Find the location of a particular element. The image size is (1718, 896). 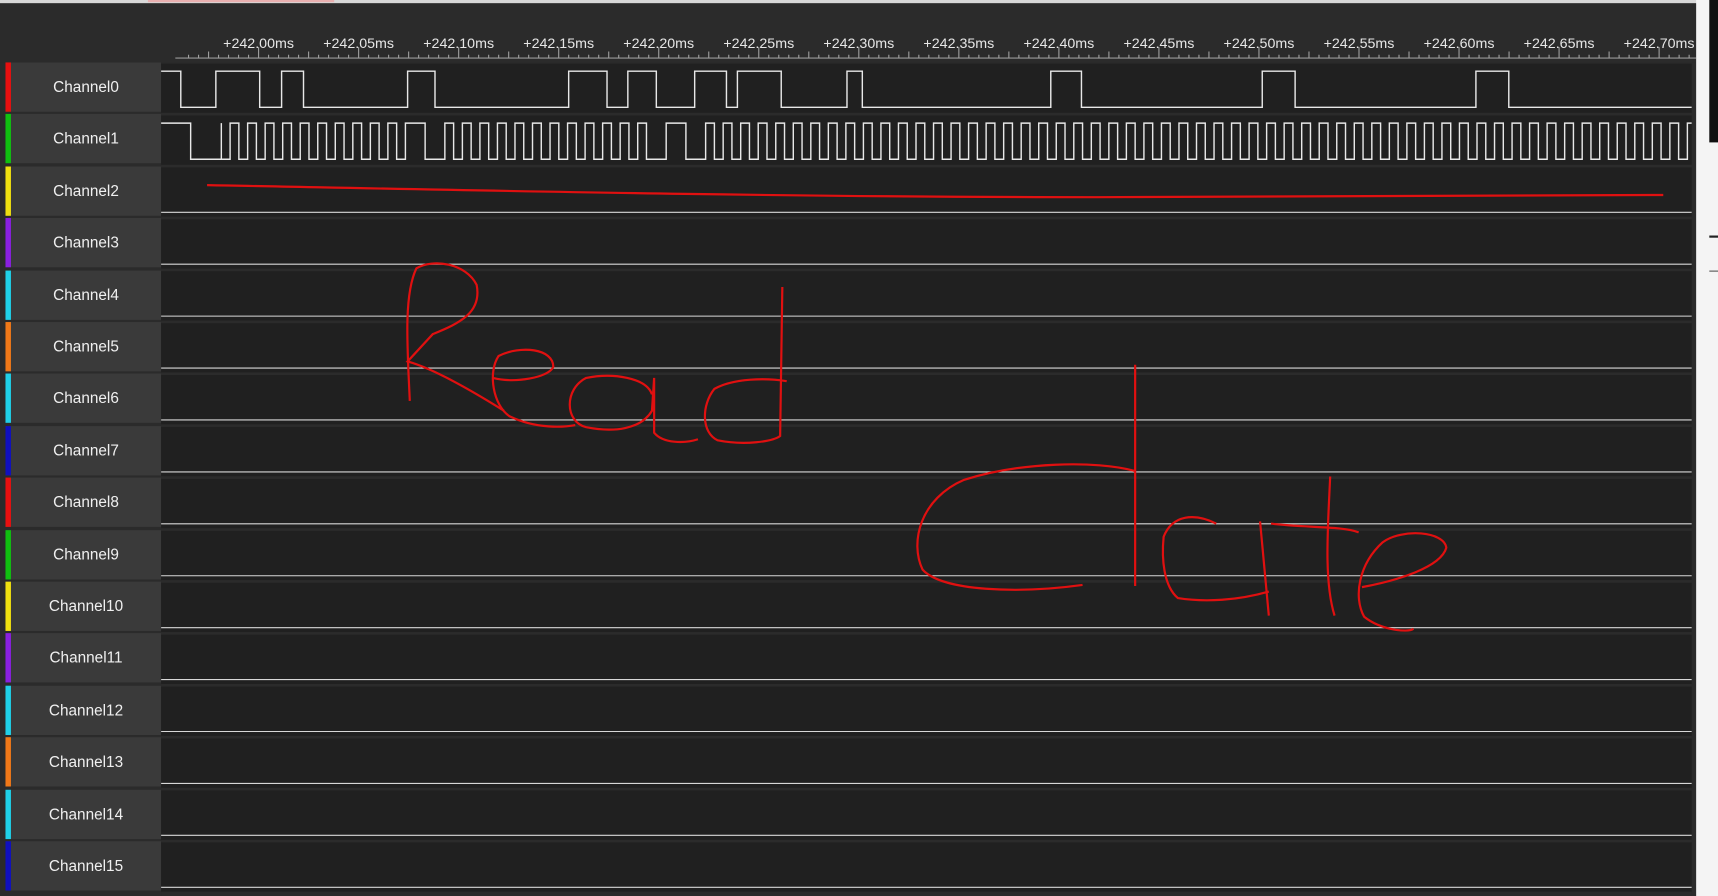

channel-label: Channel14 is located at coordinates (86, 813).